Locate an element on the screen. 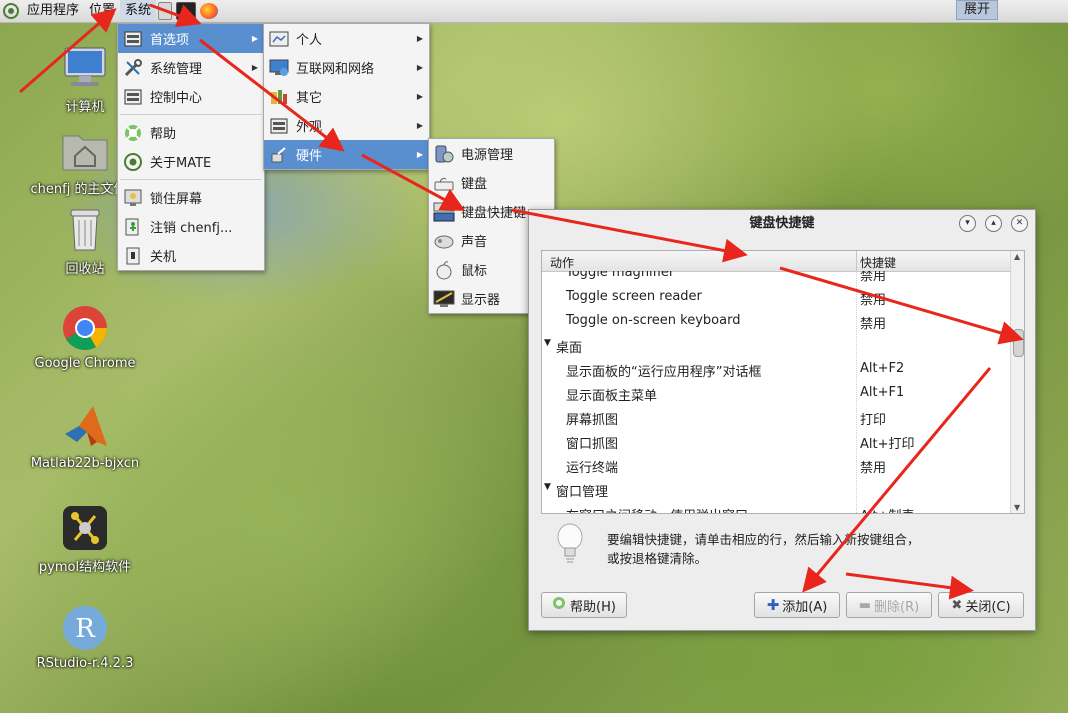  menu-item-label: 互联网和网络 is located at coordinates (335, 69).